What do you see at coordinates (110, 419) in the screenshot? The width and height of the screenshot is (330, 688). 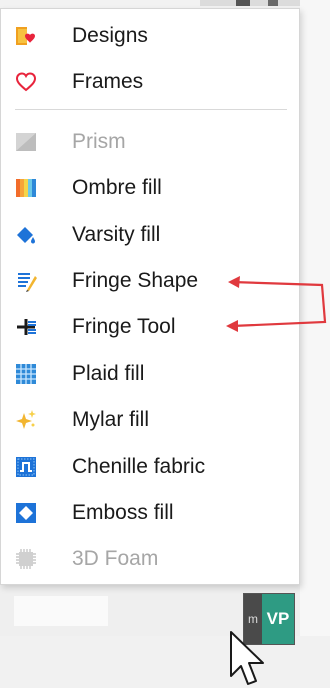 I see `menu-item-label: Mylar fill` at bounding box center [110, 419].